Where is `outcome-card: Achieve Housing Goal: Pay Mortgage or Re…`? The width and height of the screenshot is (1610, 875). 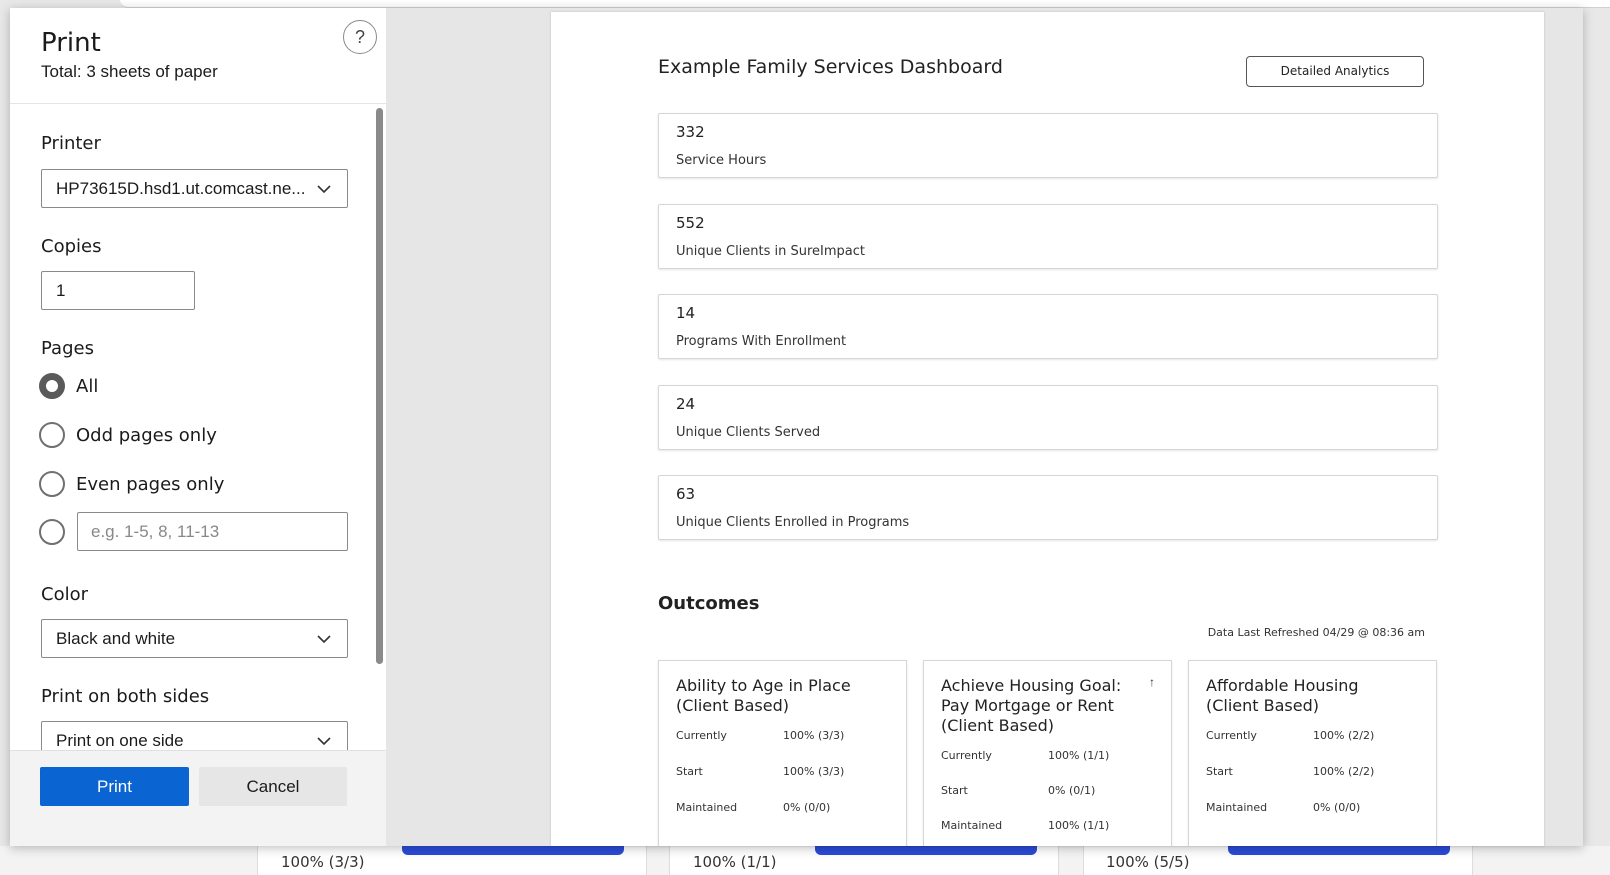 outcome-card: Achieve Housing Goal: Pay Mortgage or Re… is located at coordinates (1047, 753).